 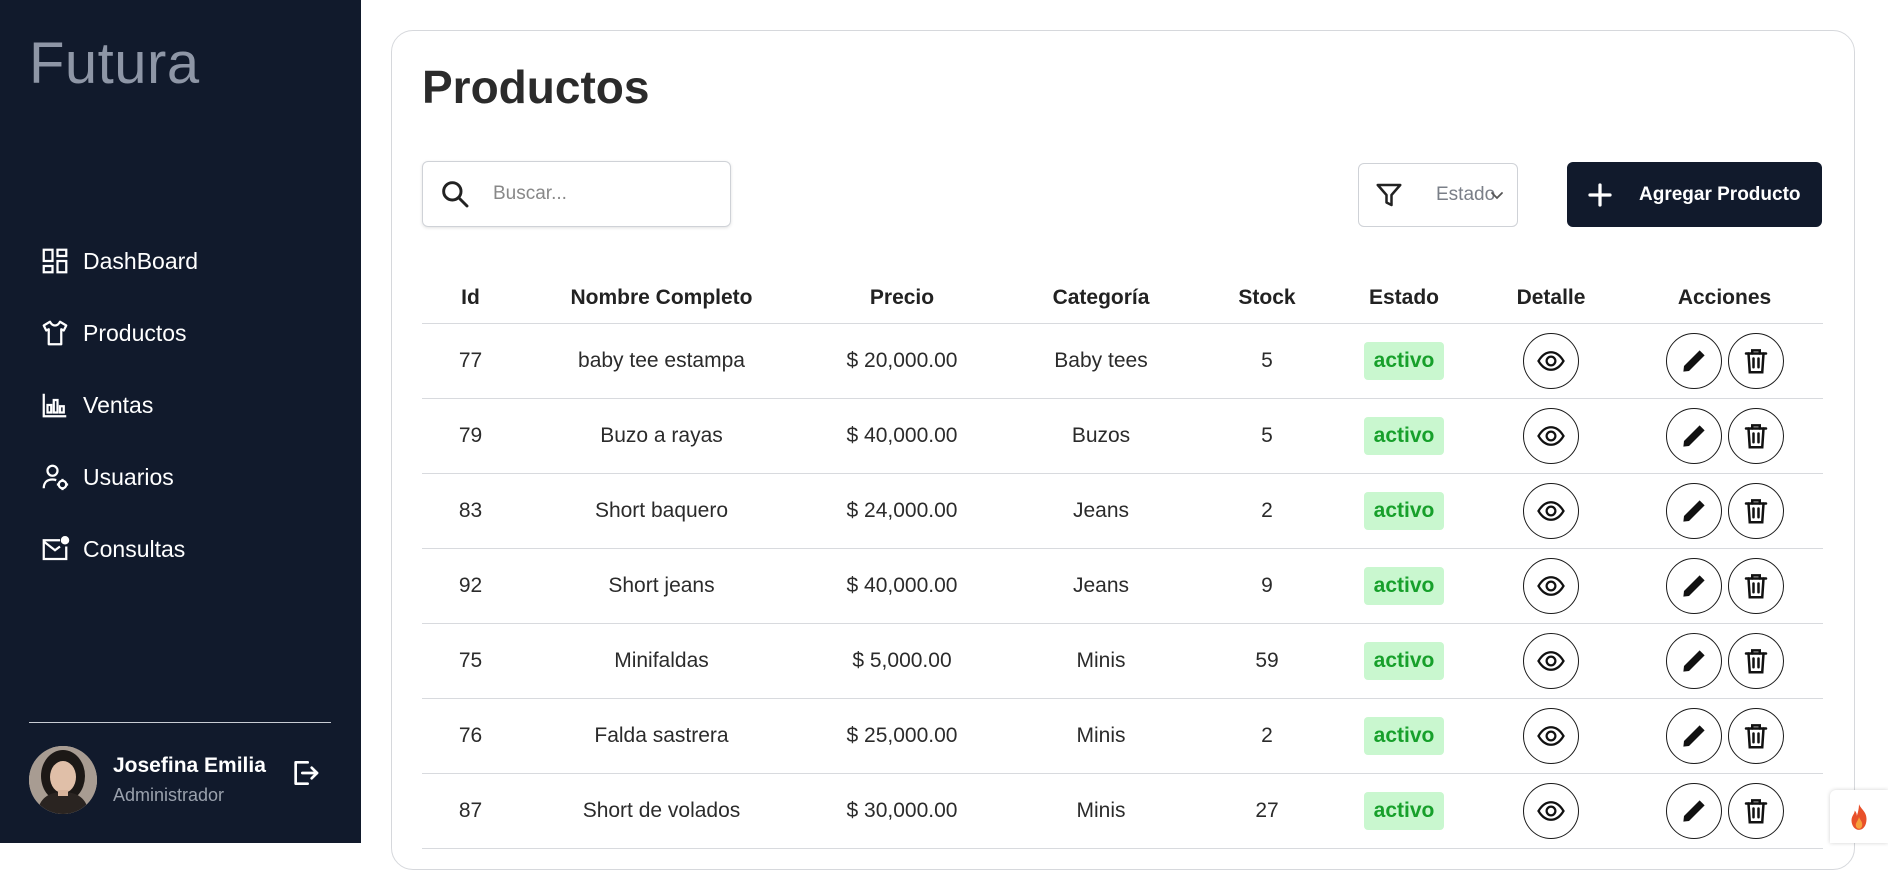 What do you see at coordinates (169, 795) in the screenshot?
I see `user-role: Administrador` at bounding box center [169, 795].